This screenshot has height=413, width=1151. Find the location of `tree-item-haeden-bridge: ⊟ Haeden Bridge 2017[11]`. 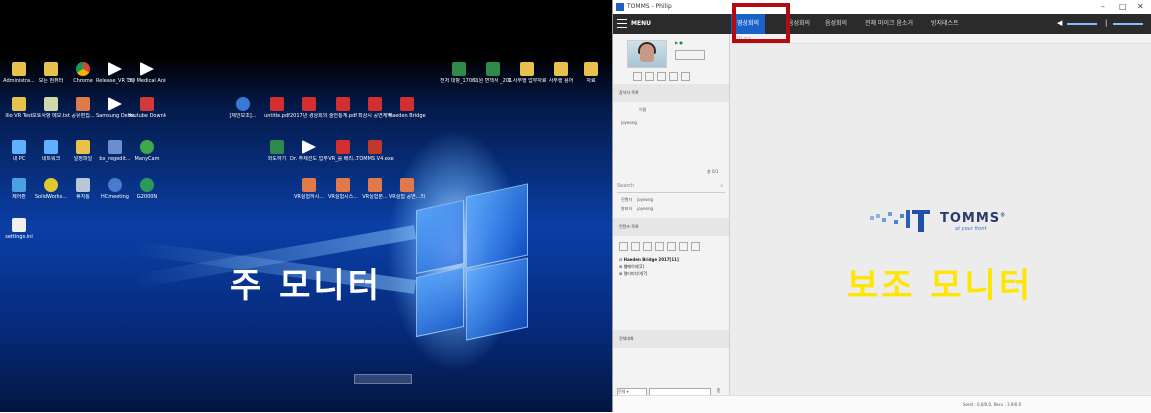

tree-item-haeden-bridge: ⊟ Haeden Bridge 2017[11] is located at coordinates (649, 259).